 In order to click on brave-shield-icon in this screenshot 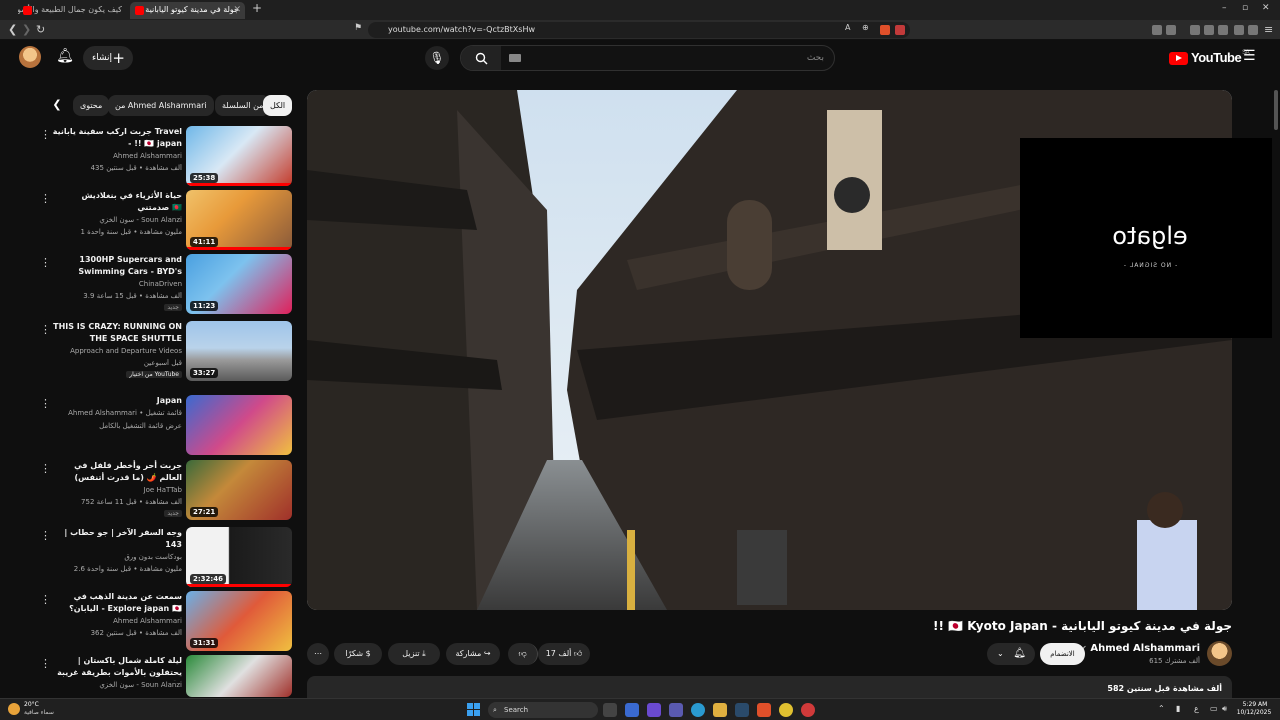, I will do `click(885, 30)`.